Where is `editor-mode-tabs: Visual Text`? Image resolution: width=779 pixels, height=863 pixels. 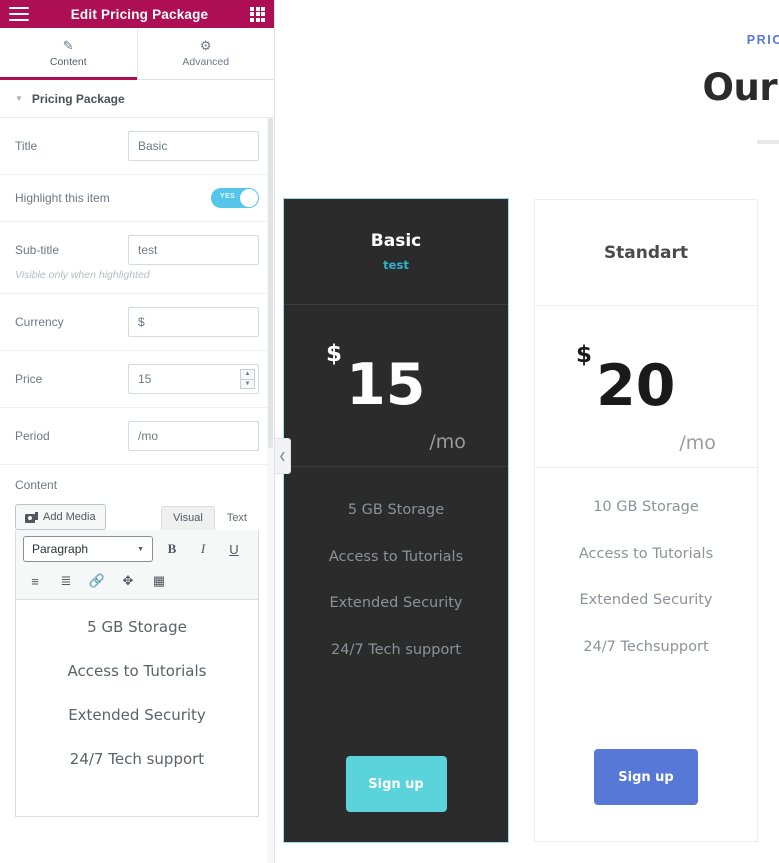
editor-mode-tabs: Visual Text is located at coordinates (210, 518).